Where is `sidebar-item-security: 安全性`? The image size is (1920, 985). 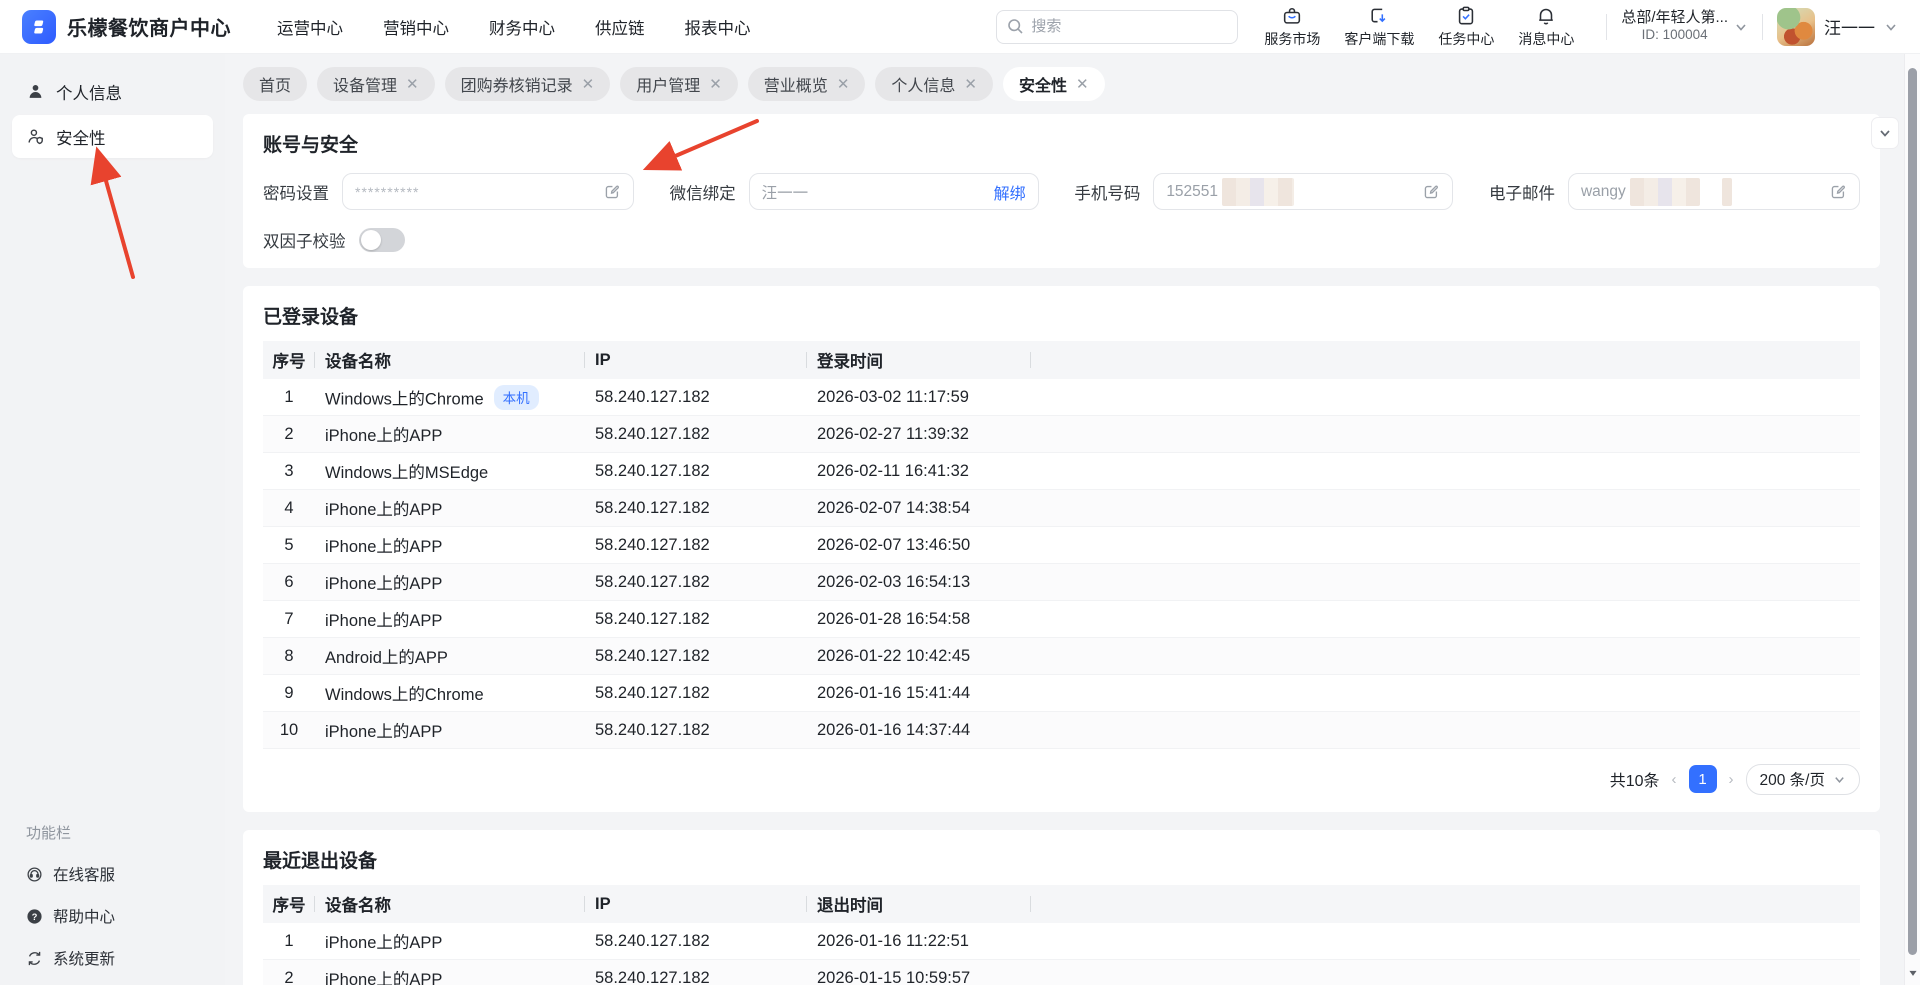 sidebar-item-security: 安全性 is located at coordinates (112, 136).